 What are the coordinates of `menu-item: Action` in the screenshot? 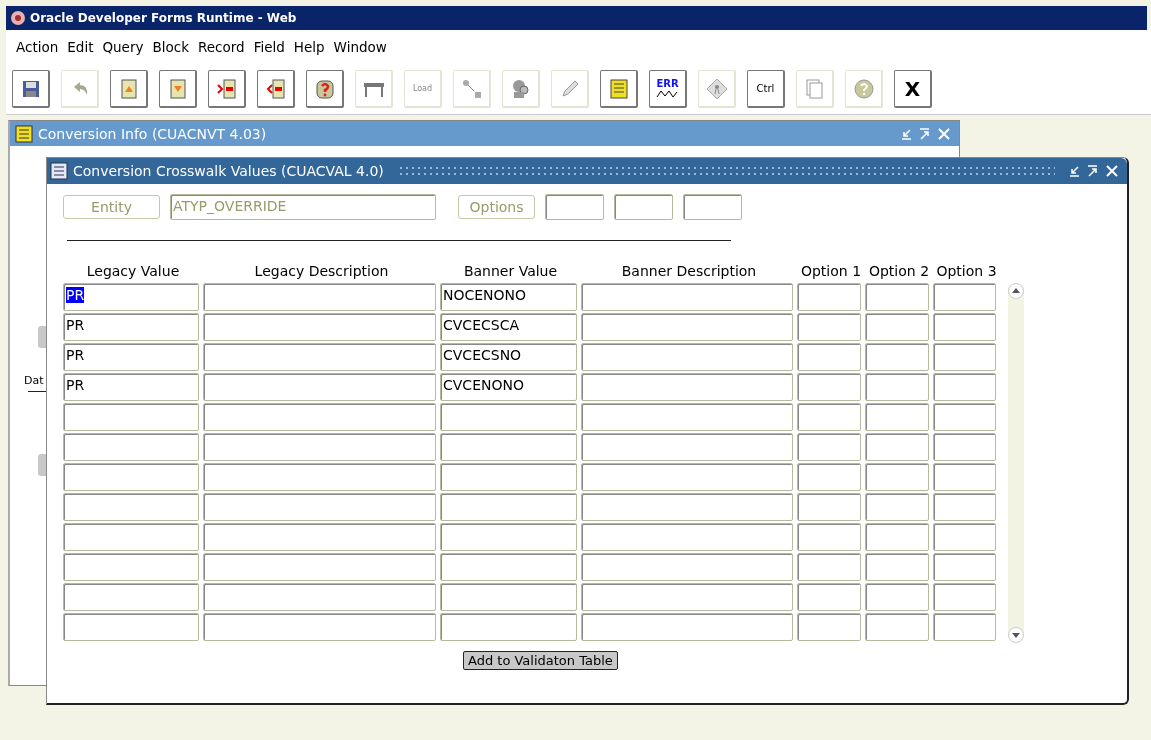 It's located at (37, 47).